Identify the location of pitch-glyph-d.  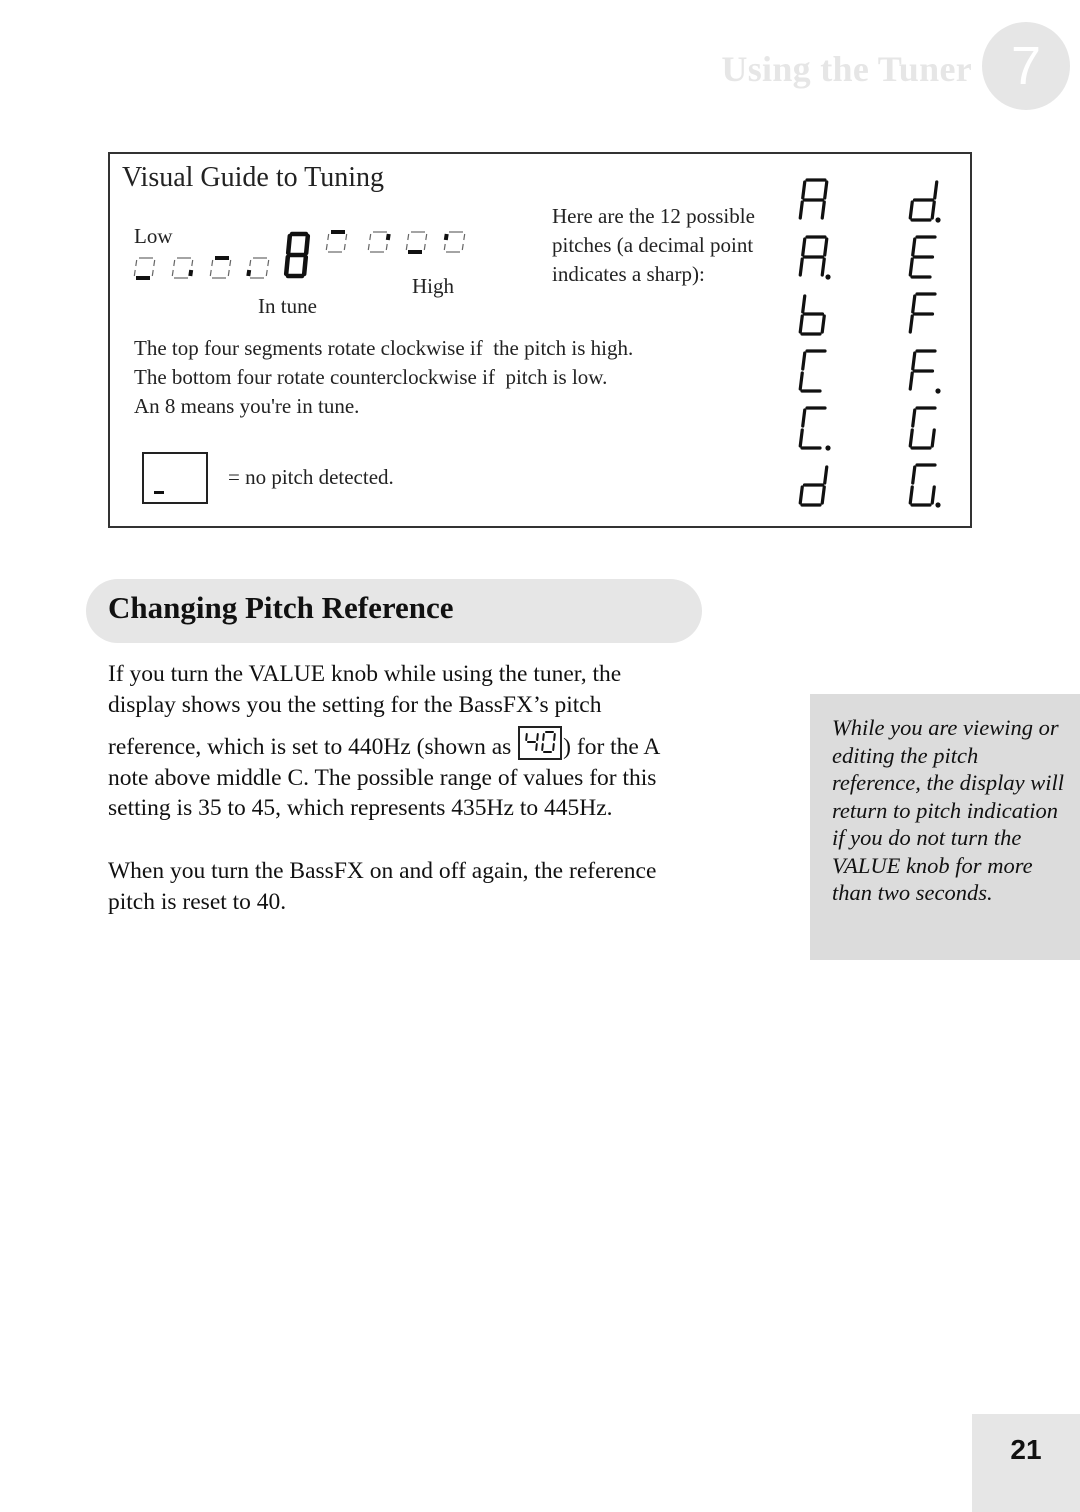
(813, 486).